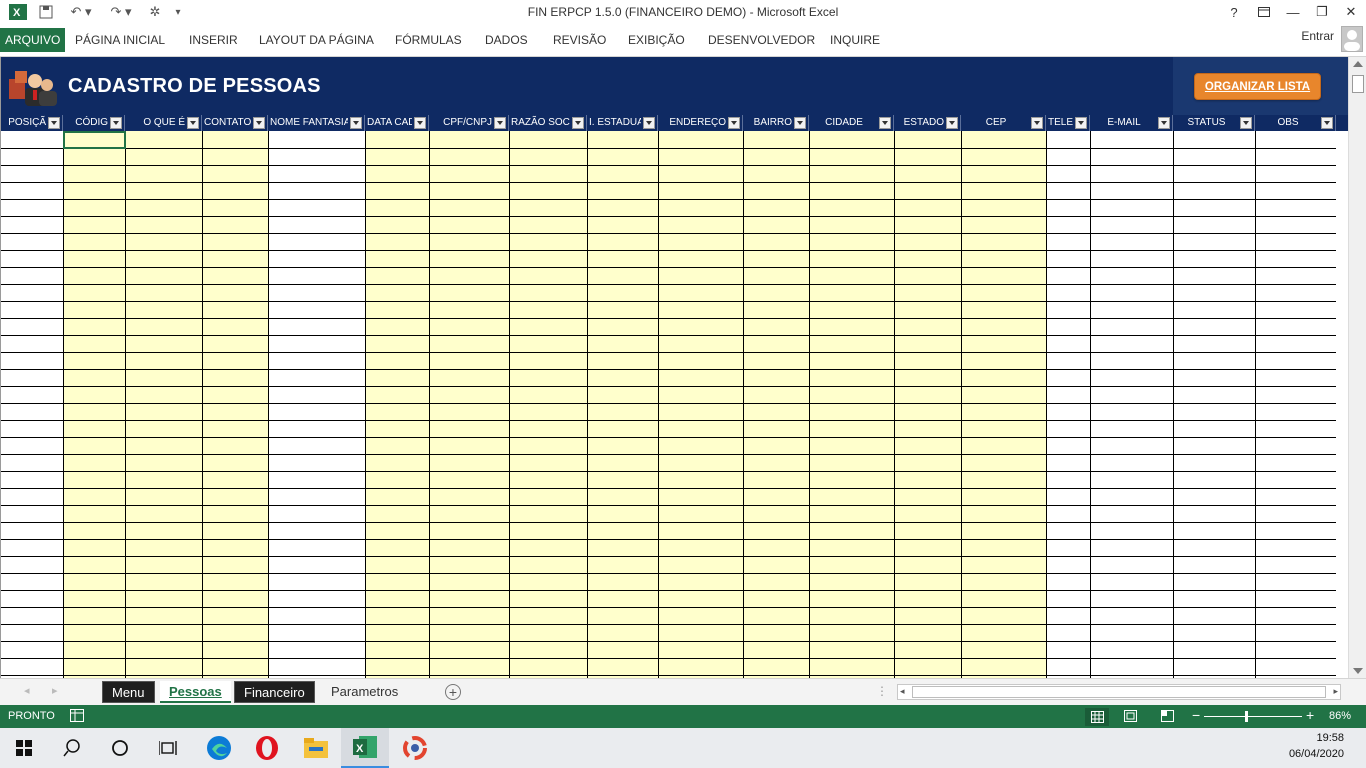 The height and width of the screenshot is (768, 1366). Describe the element at coordinates (855, 40) in the screenshot. I see `tab-inquire: INQUIRE` at that location.